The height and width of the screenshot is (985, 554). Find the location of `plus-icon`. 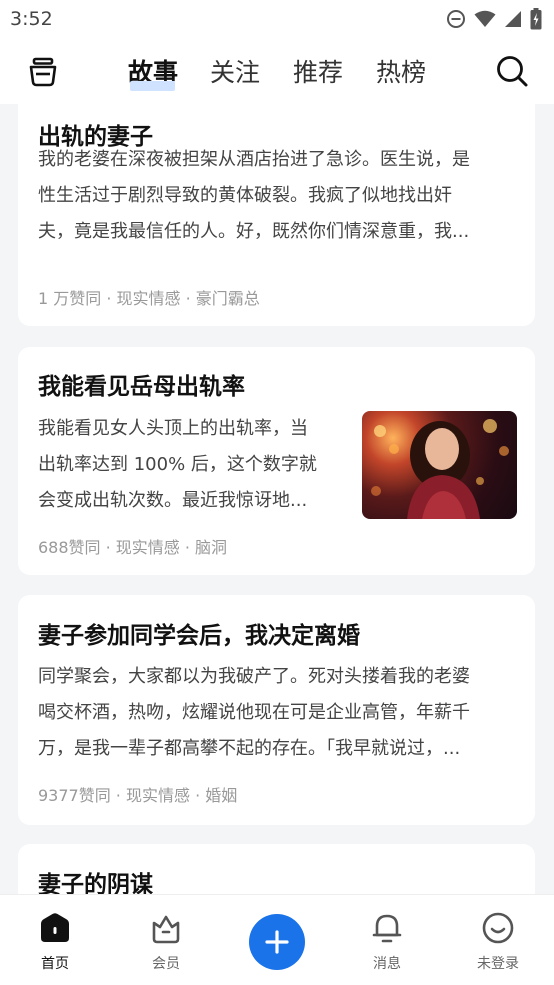

plus-icon is located at coordinates (277, 942).